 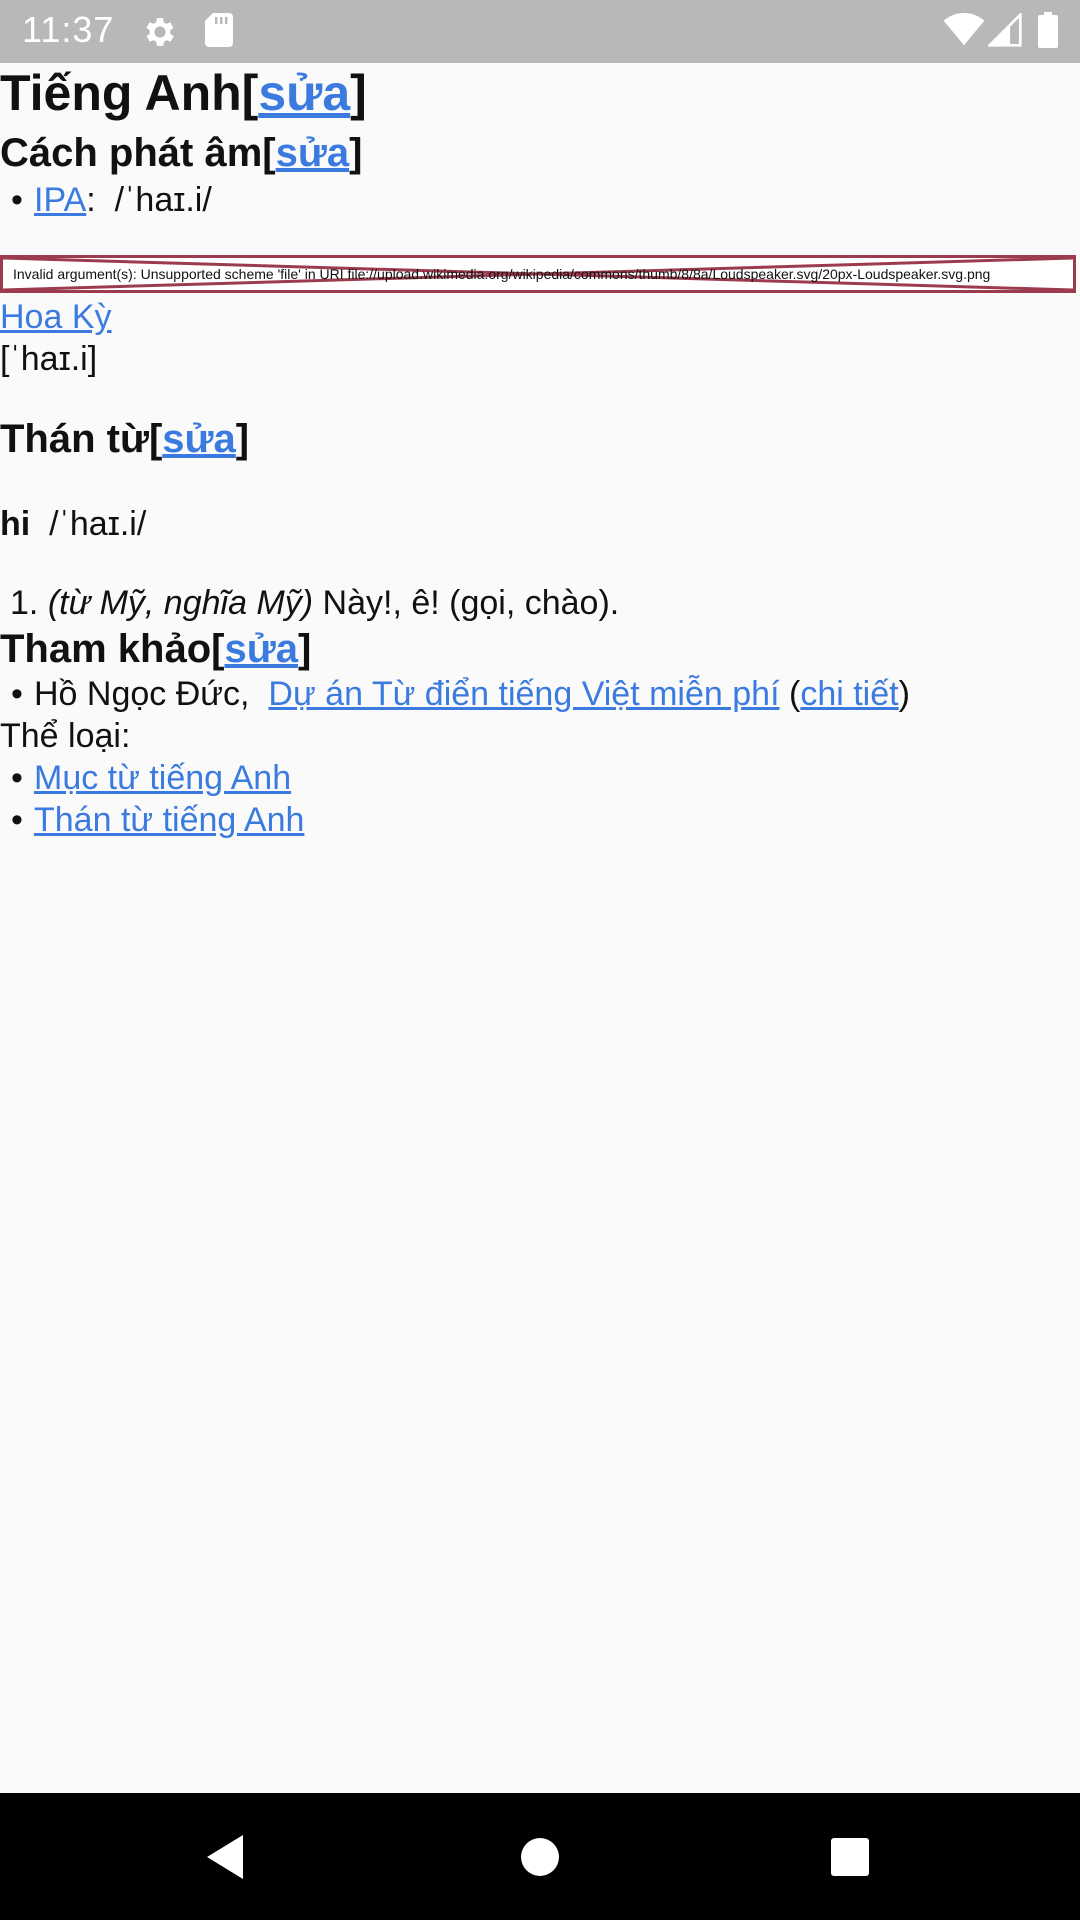 What do you see at coordinates (142, 694) in the screenshot?
I see `reference-author: Hồ Ngọc Đức,` at bounding box center [142, 694].